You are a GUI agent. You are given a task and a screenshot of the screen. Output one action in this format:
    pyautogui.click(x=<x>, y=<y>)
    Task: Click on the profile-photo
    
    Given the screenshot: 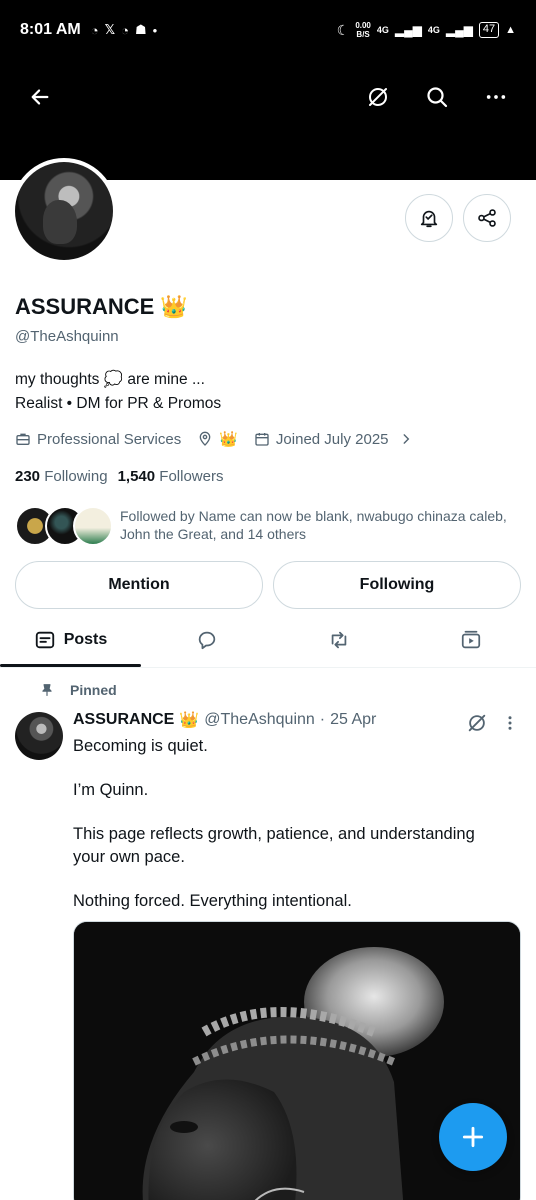 What is the action you would take?
    pyautogui.click(x=64, y=211)
    